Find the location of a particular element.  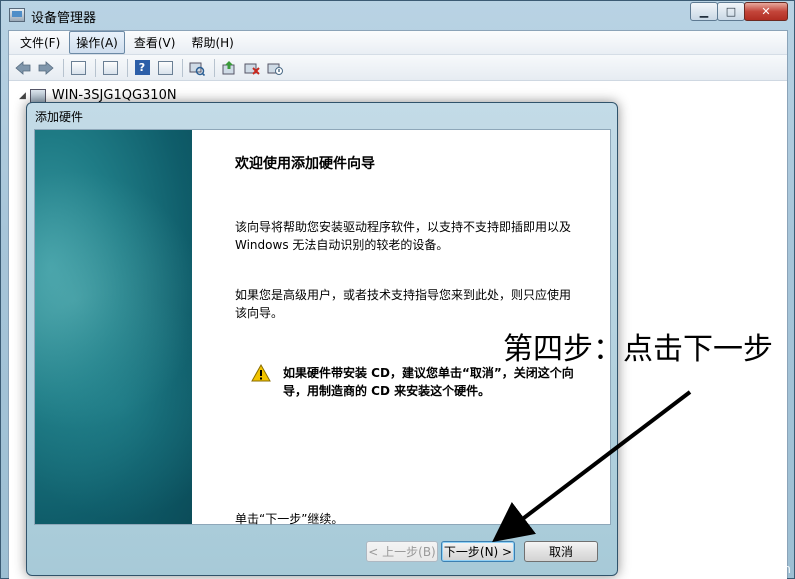

menu-file: 文件(F) is located at coordinates (40, 42).